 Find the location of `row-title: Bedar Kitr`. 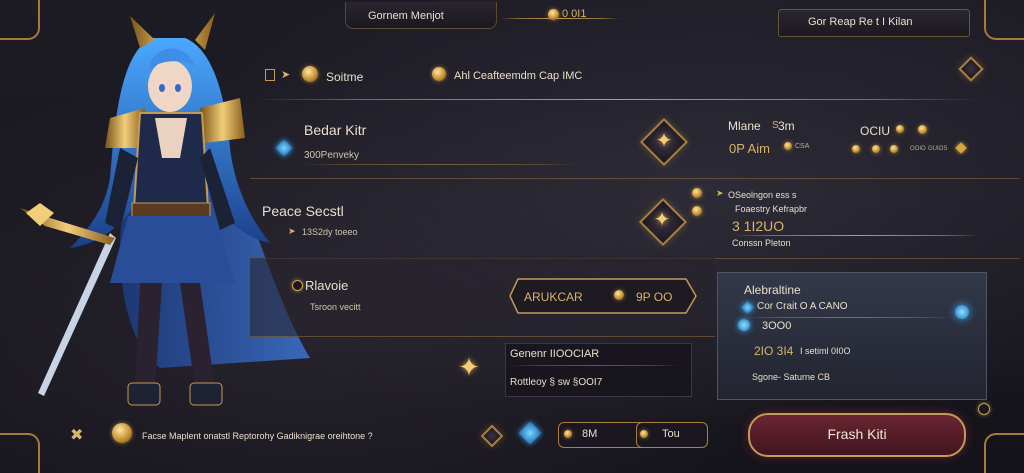

row-title: Bedar Kitr is located at coordinates (335, 130).